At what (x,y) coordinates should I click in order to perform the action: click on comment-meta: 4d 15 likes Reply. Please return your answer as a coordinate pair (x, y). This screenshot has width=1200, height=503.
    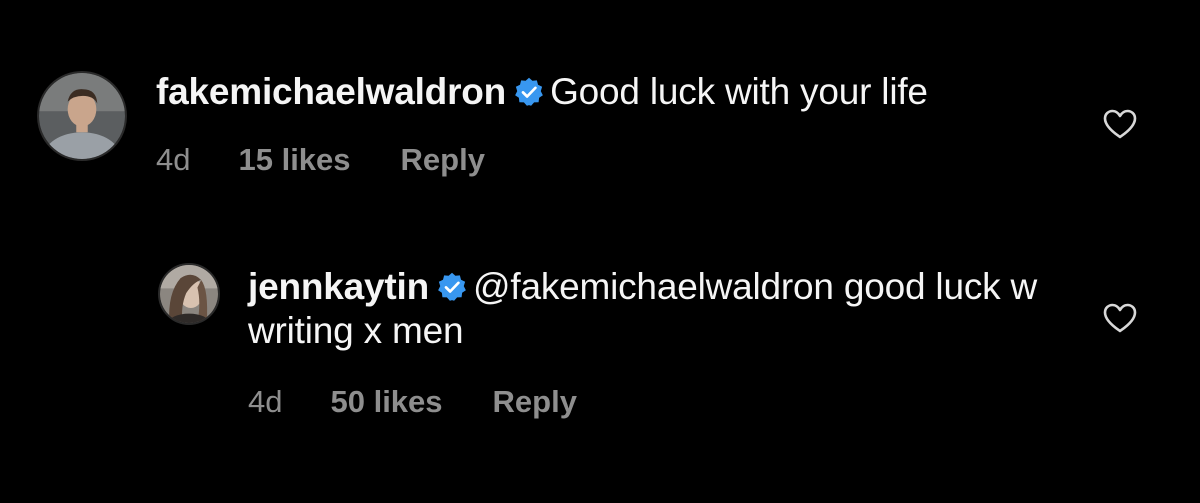
    Looking at the image, I should click on (320, 160).